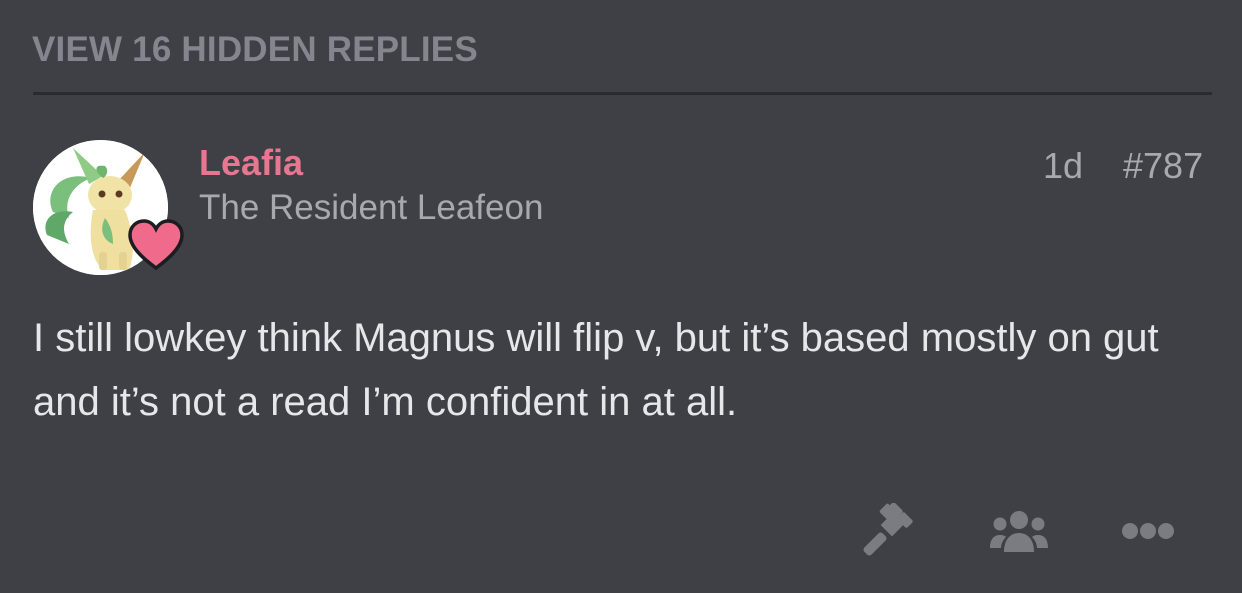 Image resolution: width=1242 pixels, height=593 pixels. What do you see at coordinates (1063, 166) in the screenshot?
I see `post-age: 1d` at bounding box center [1063, 166].